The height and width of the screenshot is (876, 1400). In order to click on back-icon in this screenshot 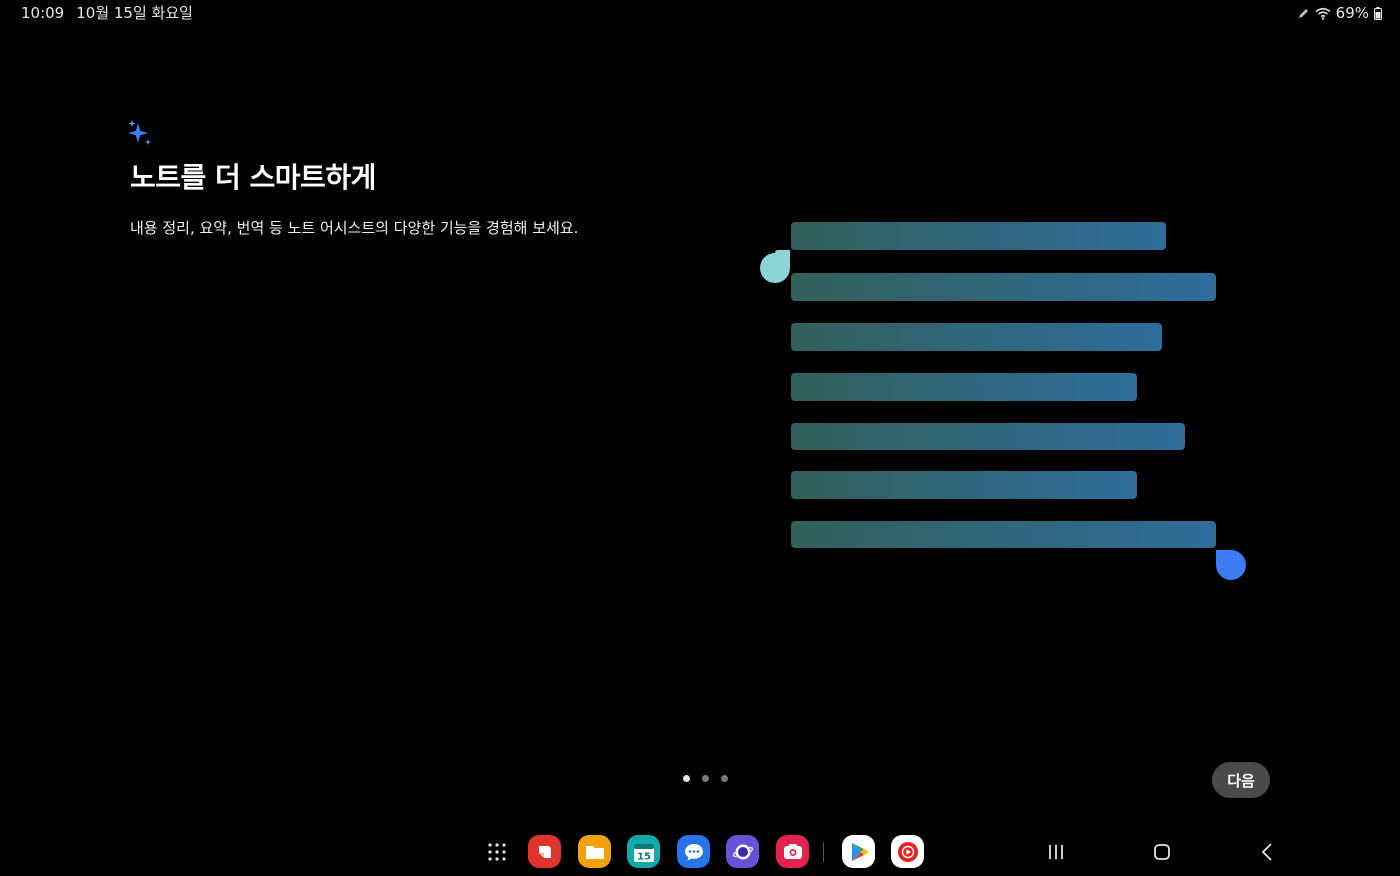, I will do `click(1268, 852)`.